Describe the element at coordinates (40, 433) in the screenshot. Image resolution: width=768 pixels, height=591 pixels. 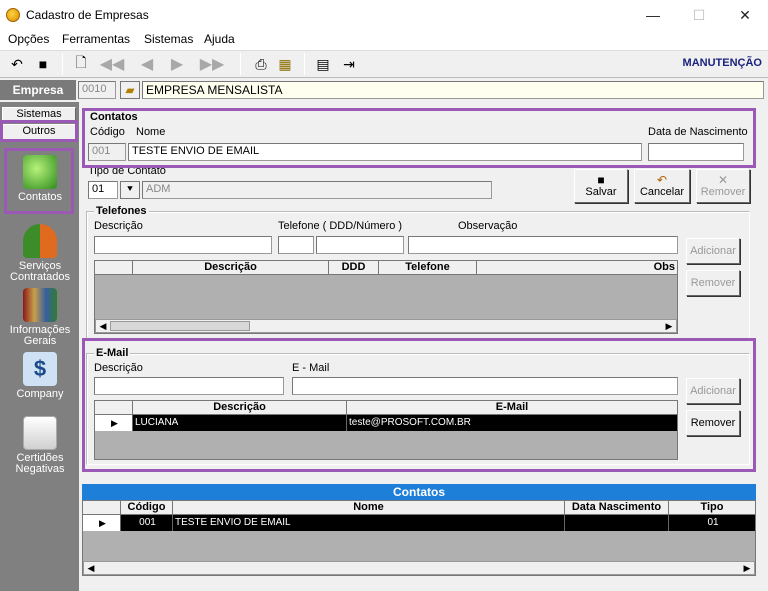
I see `certificate-icon` at that location.